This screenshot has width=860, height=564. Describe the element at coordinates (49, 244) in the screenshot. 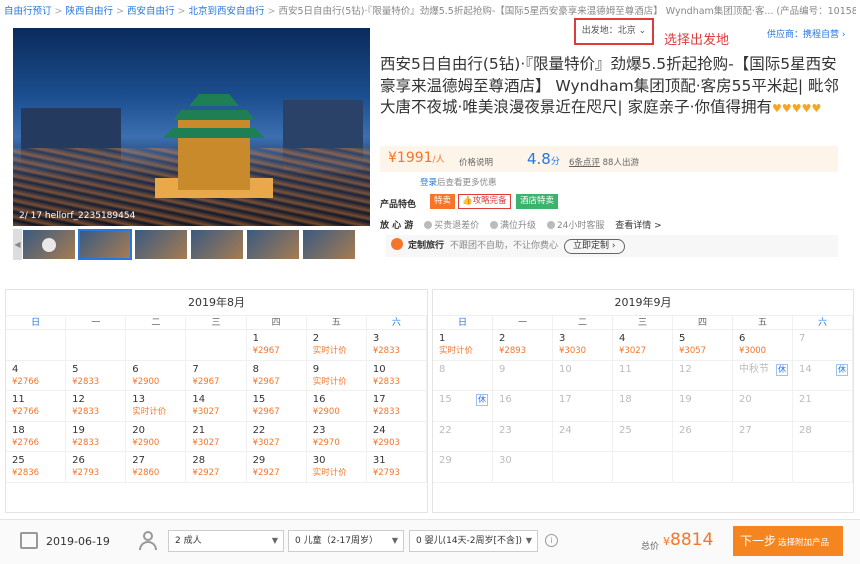

I see `thumbnail-video` at that location.